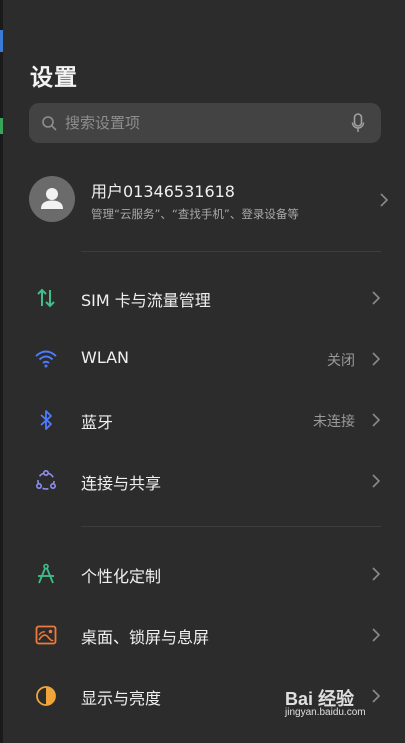 The width and height of the screenshot is (405, 743). I want to click on settings-item-label: 桌面、锁屏与息屏, so click(145, 637).